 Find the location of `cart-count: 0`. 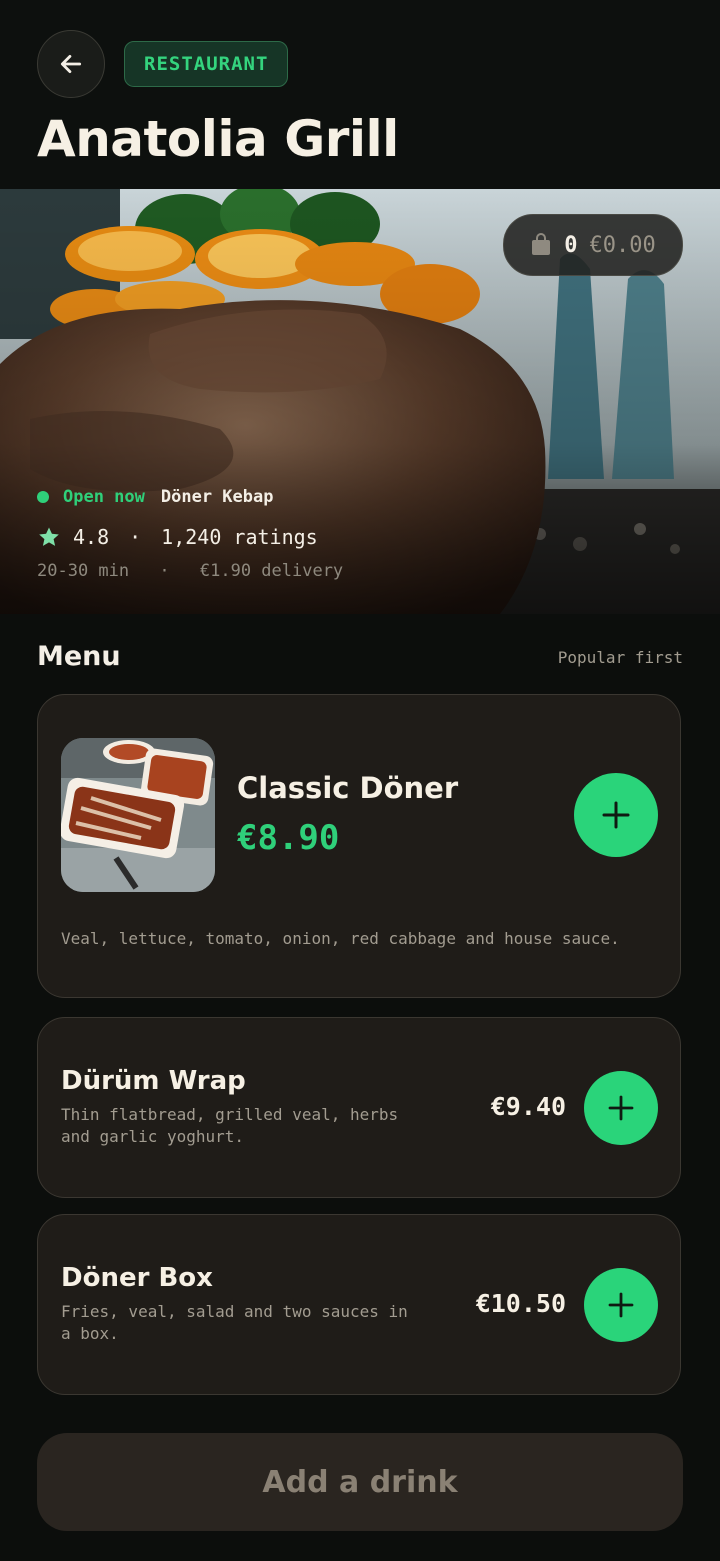

cart-count: 0 is located at coordinates (571, 245).